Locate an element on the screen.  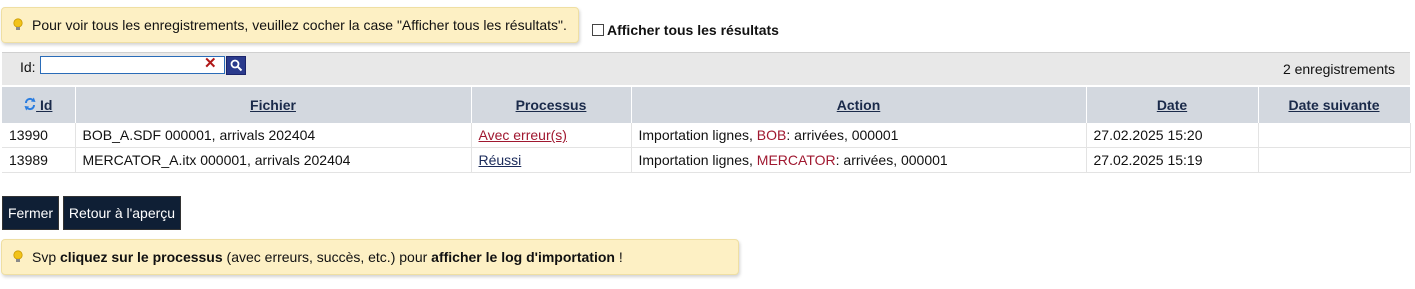
process-link-success: Réussi is located at coordinates (500, 160).